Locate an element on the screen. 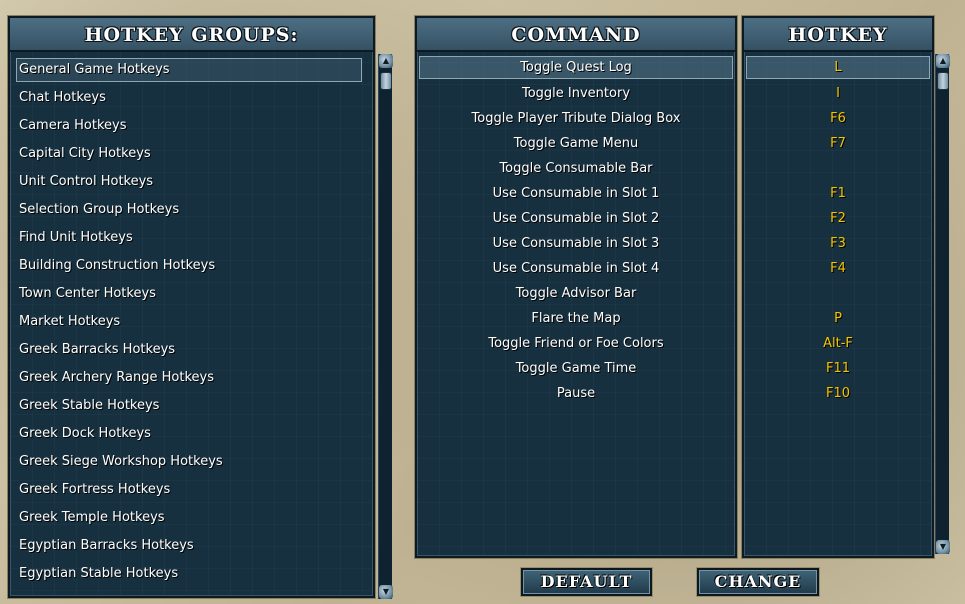 This screenshot has height=604, width=965. hotkey-group-item: Unit Control Hotkeys is located at coordinates (189, 182).